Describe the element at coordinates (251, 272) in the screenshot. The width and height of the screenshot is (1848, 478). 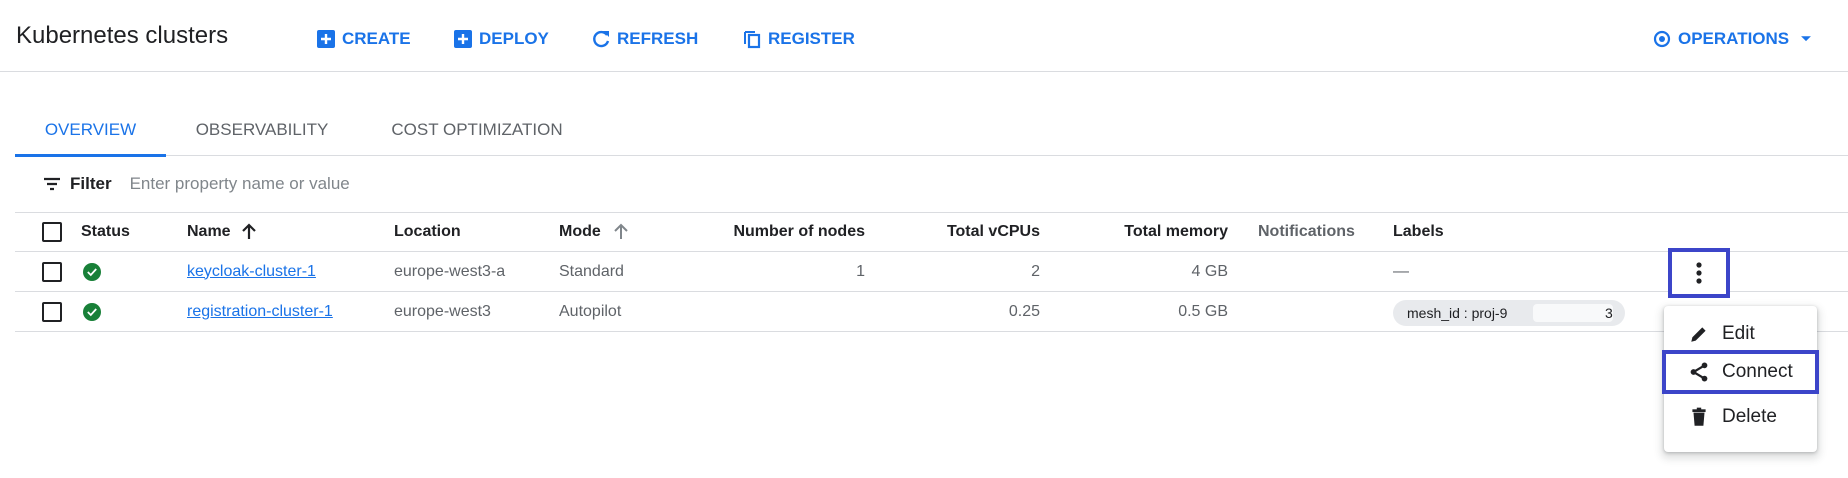
I see `cluster-name-link: keycloak-cluster-1` at that location.